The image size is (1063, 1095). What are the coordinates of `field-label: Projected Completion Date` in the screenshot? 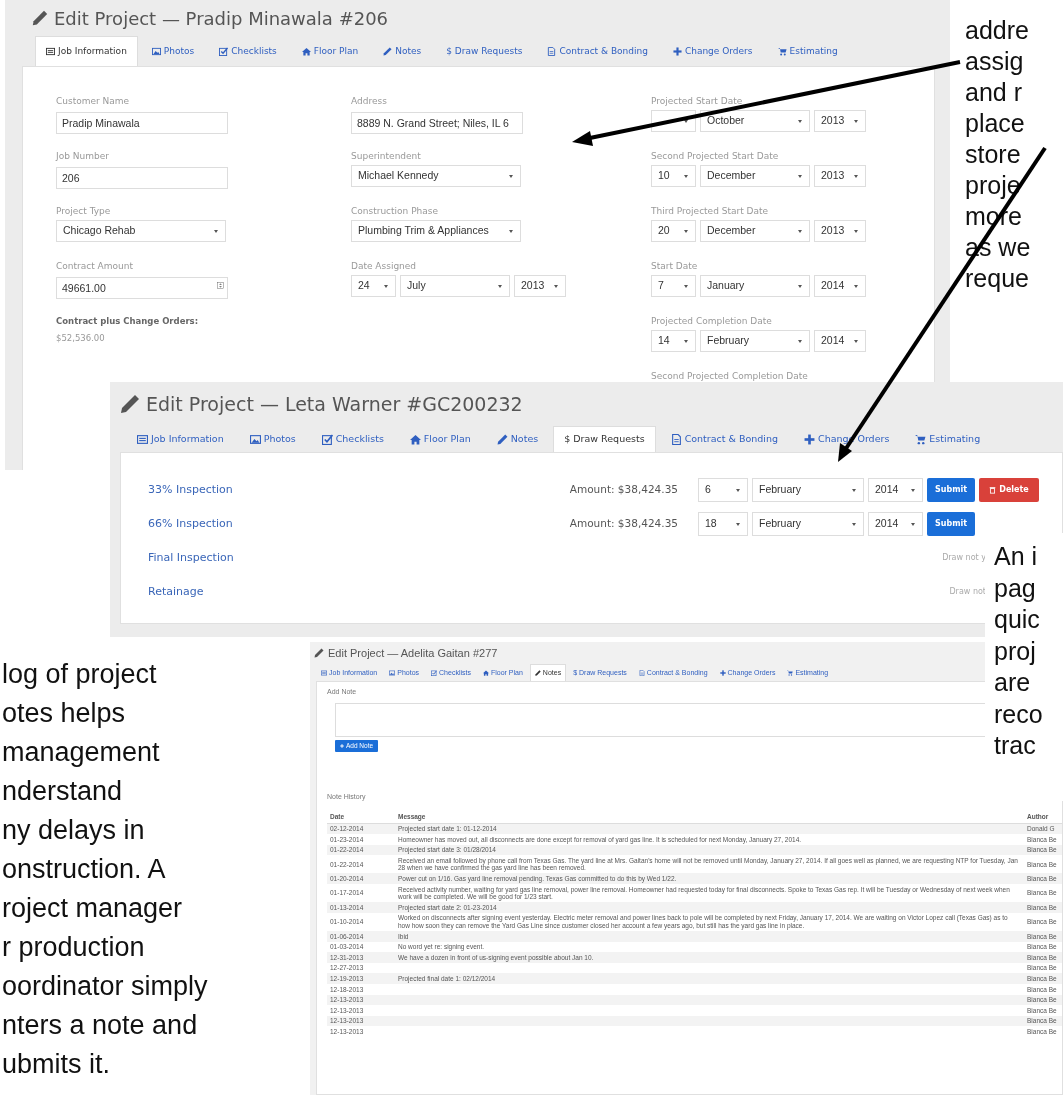 It's located at (712, 321).